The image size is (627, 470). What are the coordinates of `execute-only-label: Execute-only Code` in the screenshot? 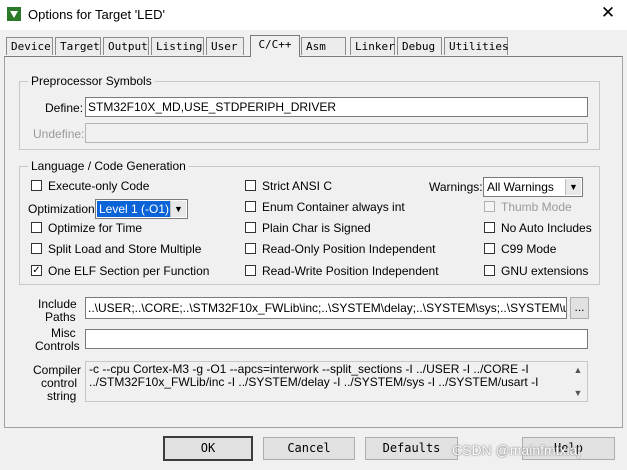 It's located at (99, 186).